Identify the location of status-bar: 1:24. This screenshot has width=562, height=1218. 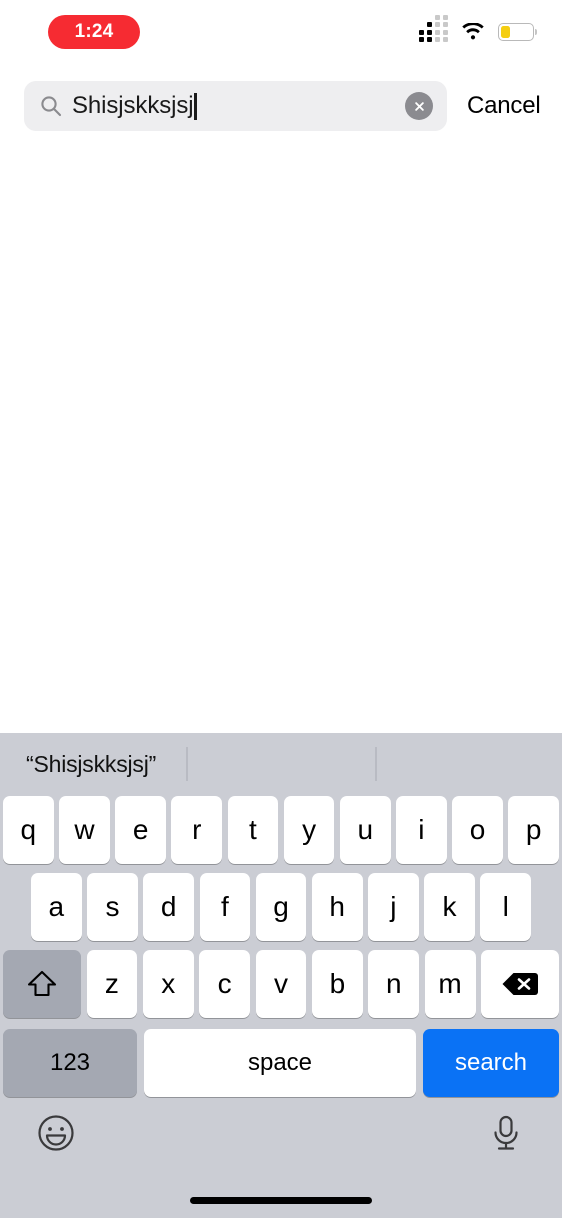
(281, 35).